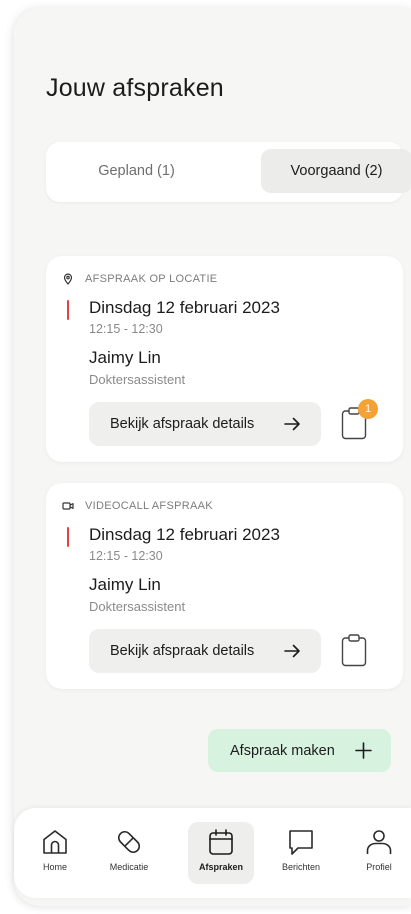  I want to click on appointment-type-row: AFSPRAAK OP LOCATIE, so click(139, 279).